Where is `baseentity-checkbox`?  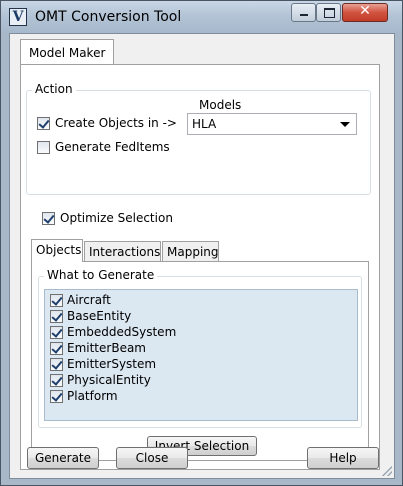 baseentity-checkbox is located at coordinates (56, 316).